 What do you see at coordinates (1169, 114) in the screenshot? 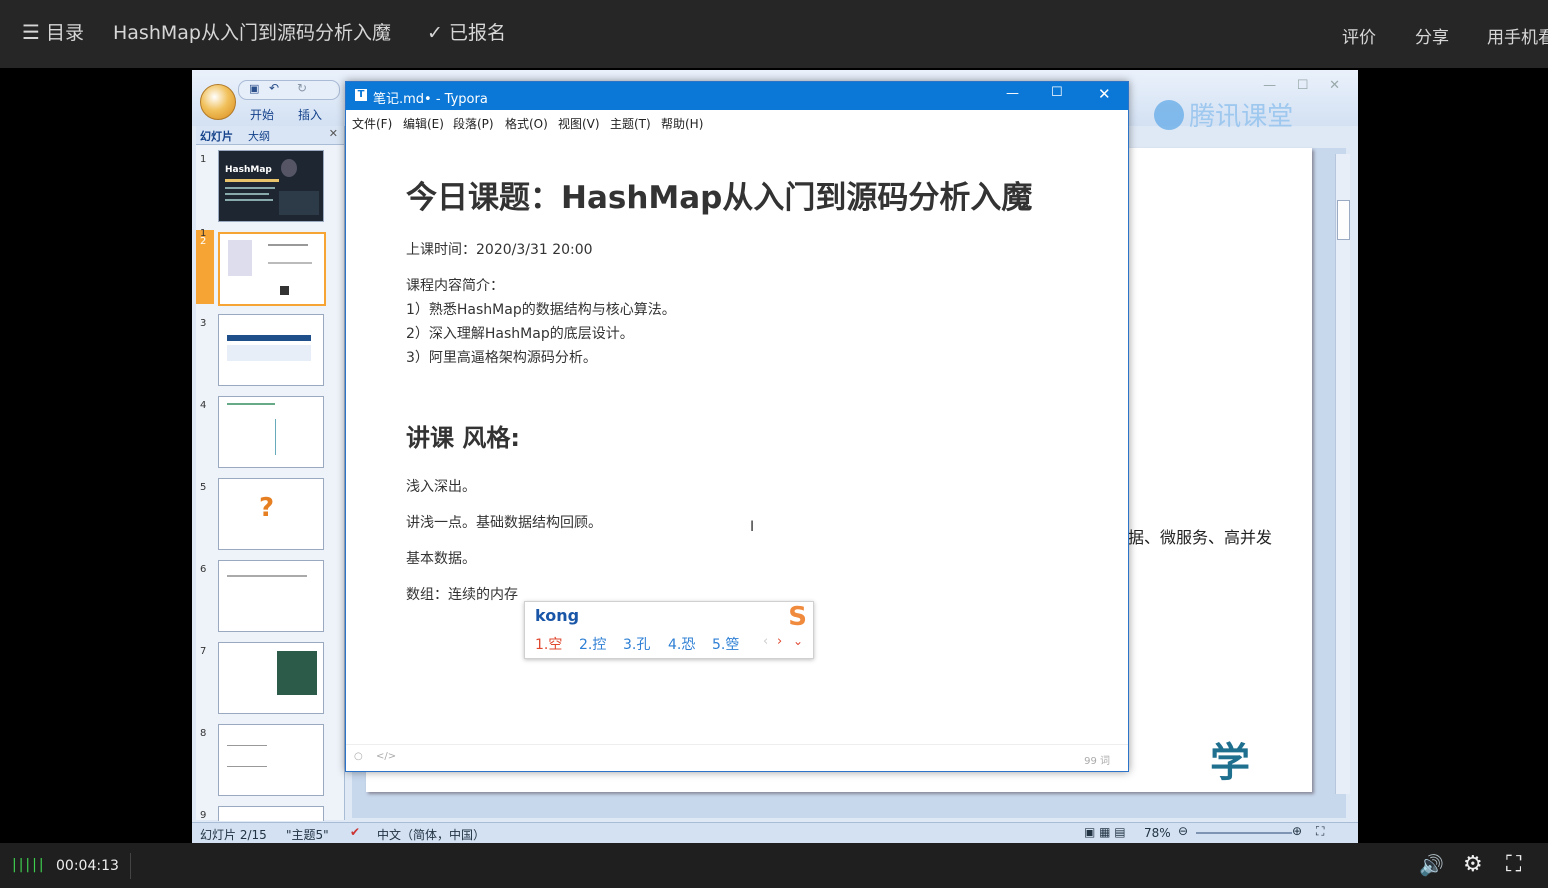
I see `play-logo-icon` at bounding box center [1169, 114].